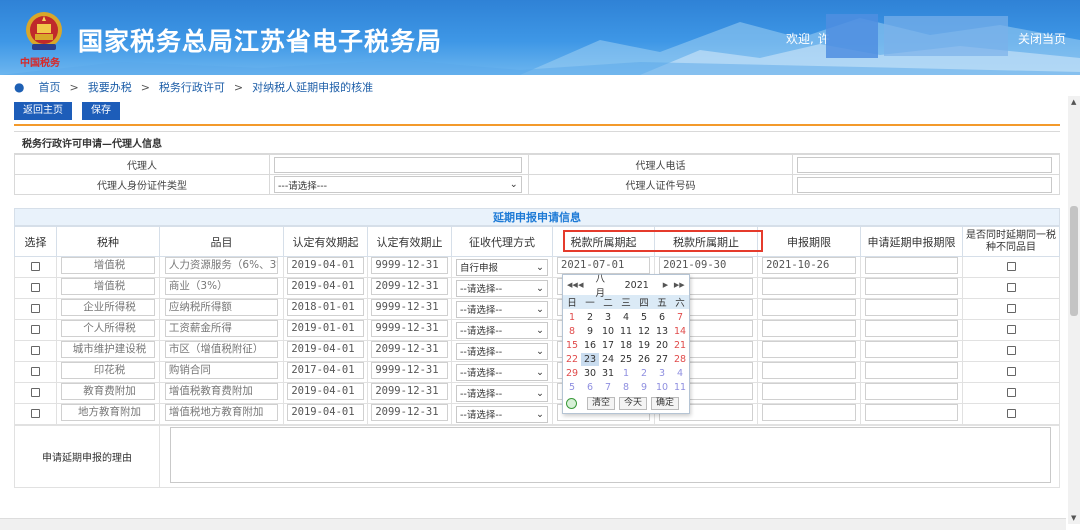  Describe the element at coordinates (608, 345) in the screenshot. I see `calendar-day: 17` at that location.